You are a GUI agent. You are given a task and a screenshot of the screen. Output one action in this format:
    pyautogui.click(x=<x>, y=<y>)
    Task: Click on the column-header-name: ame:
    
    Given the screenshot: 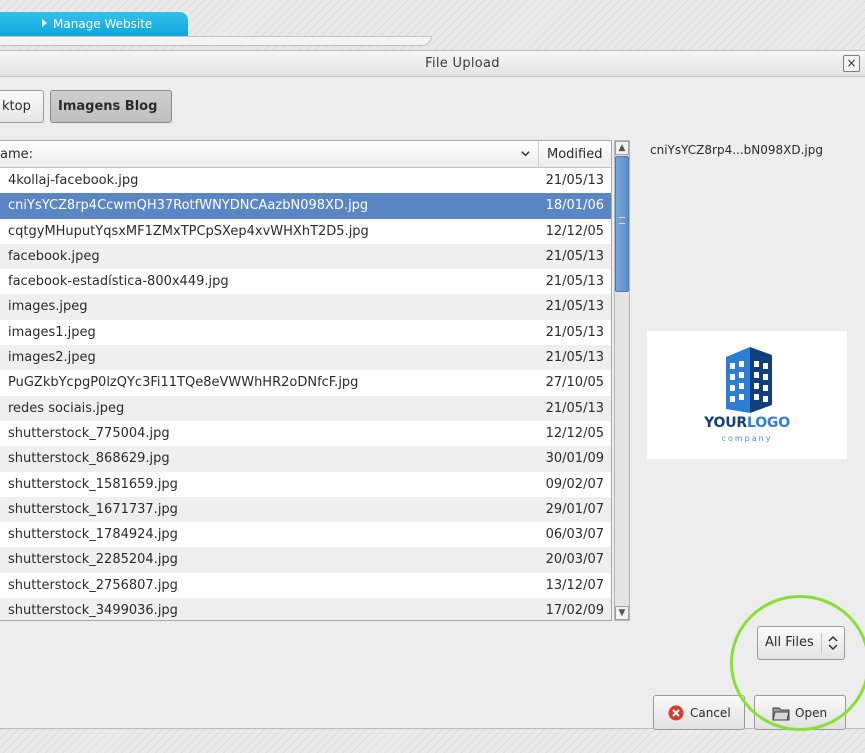 What is the action you would take?
    pyautogui.click(x=16, y=154)
    